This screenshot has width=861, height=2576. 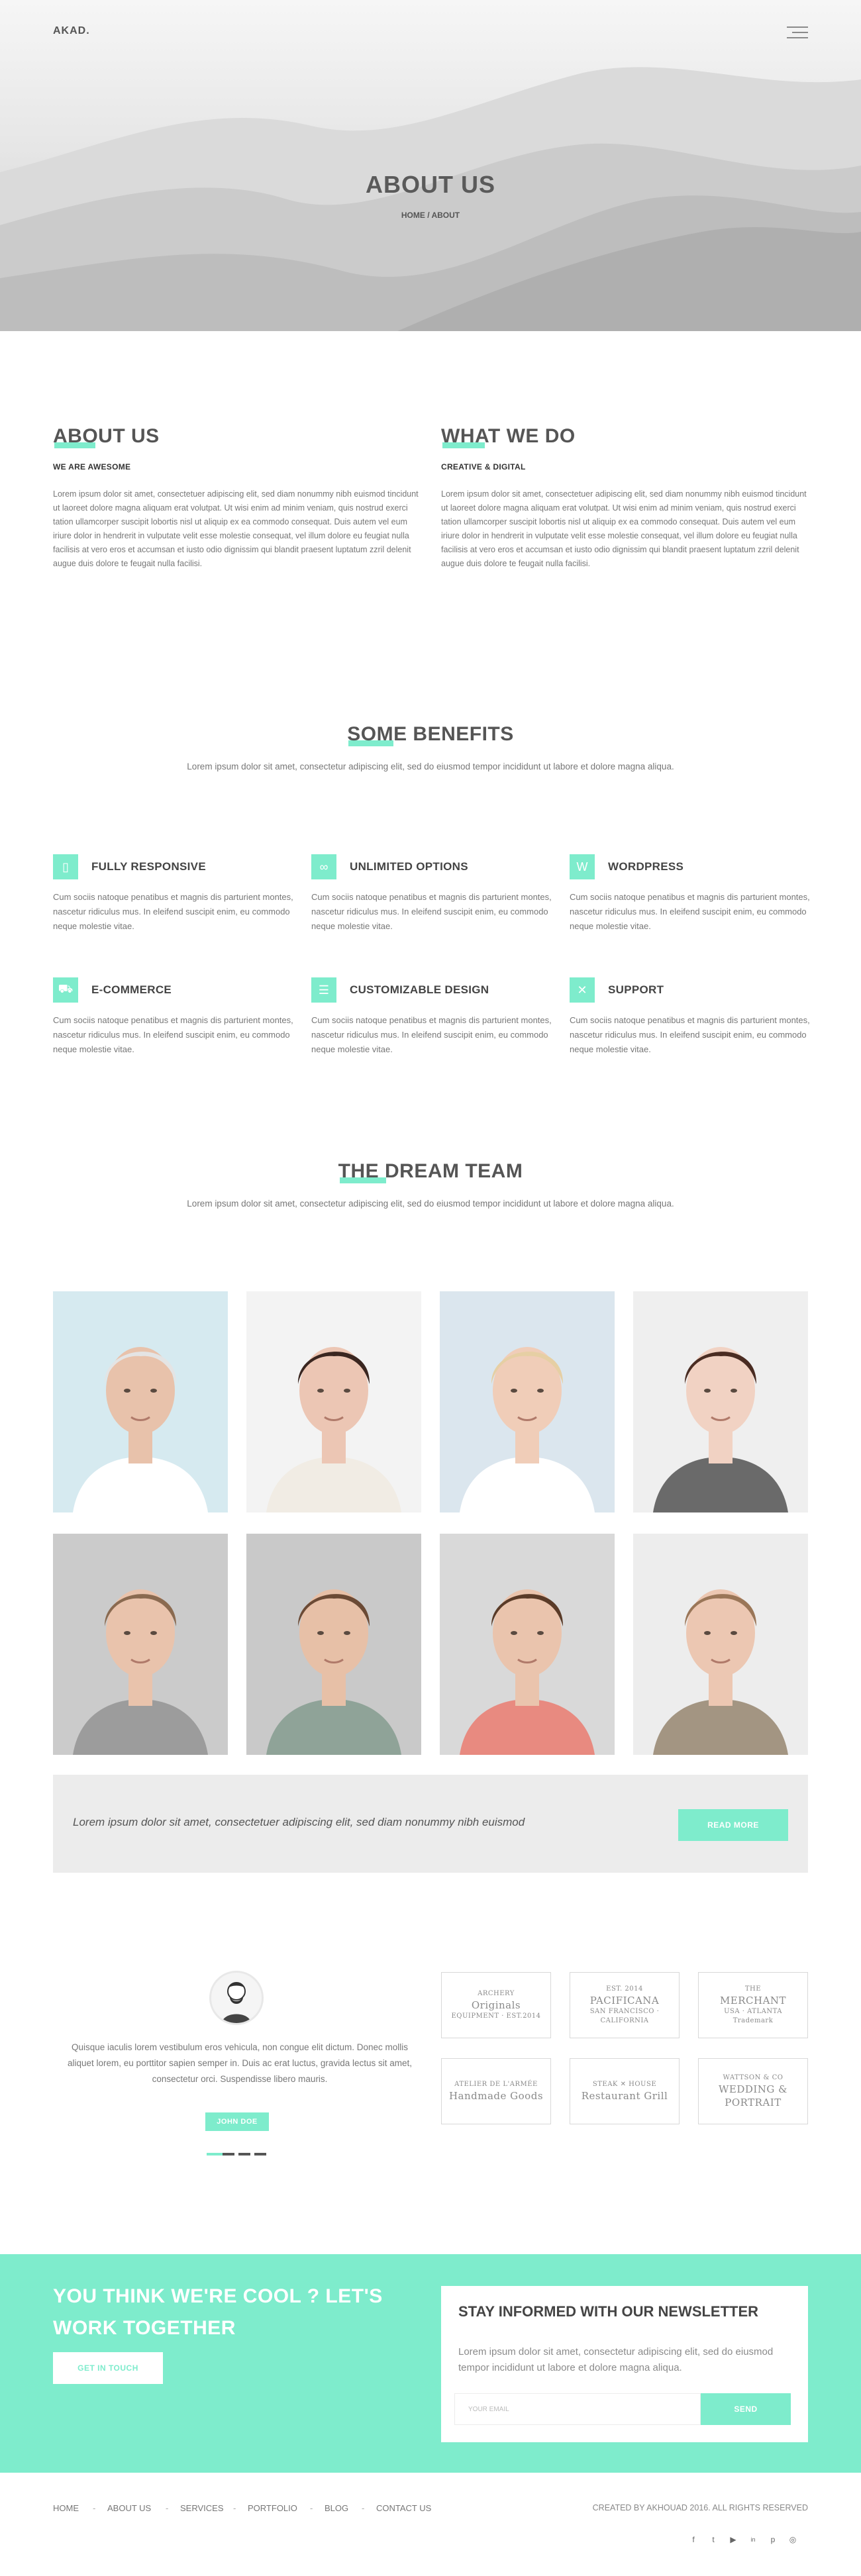 I want to click on email-field, so click(x=577, y=2409).